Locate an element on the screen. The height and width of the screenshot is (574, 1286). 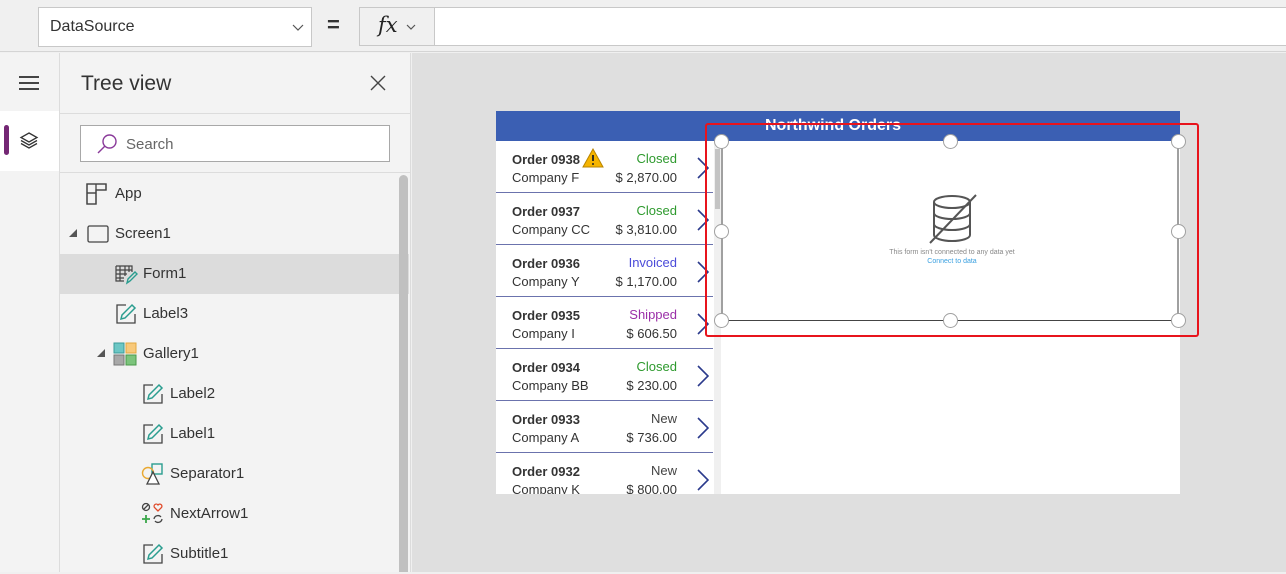
formula-bar: DataSource = fx is located at coordinates (643, 26).